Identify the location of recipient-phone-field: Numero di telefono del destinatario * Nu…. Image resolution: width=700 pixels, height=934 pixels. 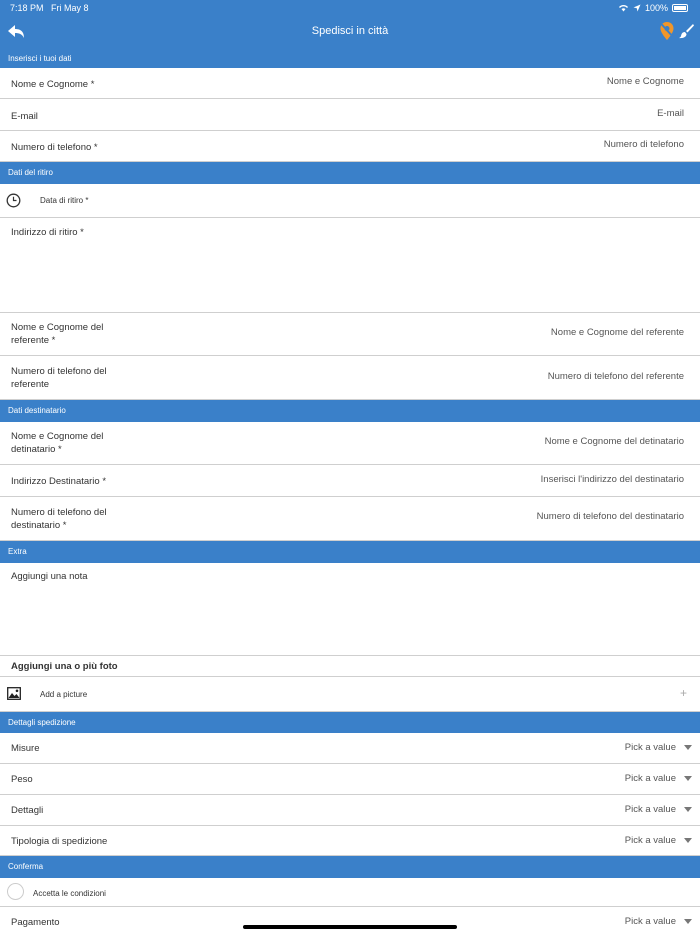
(350, 519).